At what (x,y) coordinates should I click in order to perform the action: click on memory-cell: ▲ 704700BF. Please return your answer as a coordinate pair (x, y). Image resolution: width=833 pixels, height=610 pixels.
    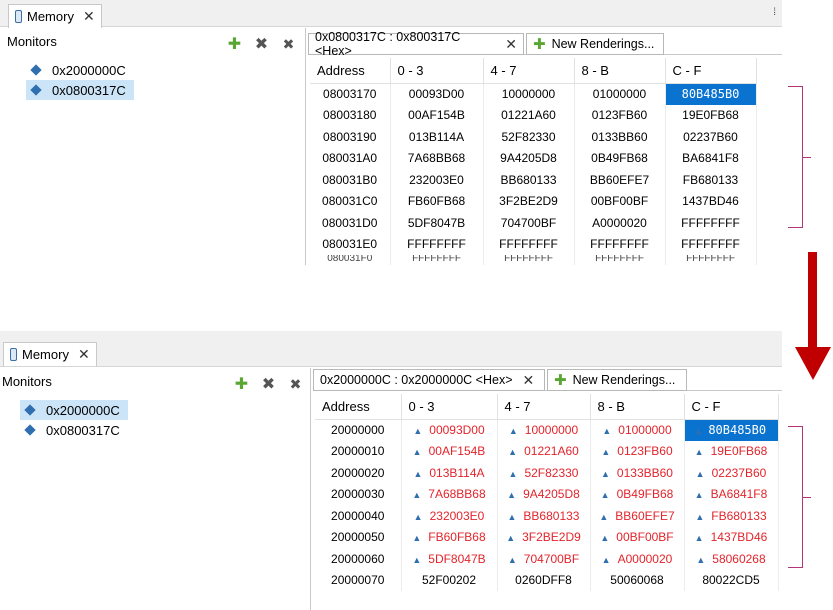
    Looking at the image, I should click on (544, 559).